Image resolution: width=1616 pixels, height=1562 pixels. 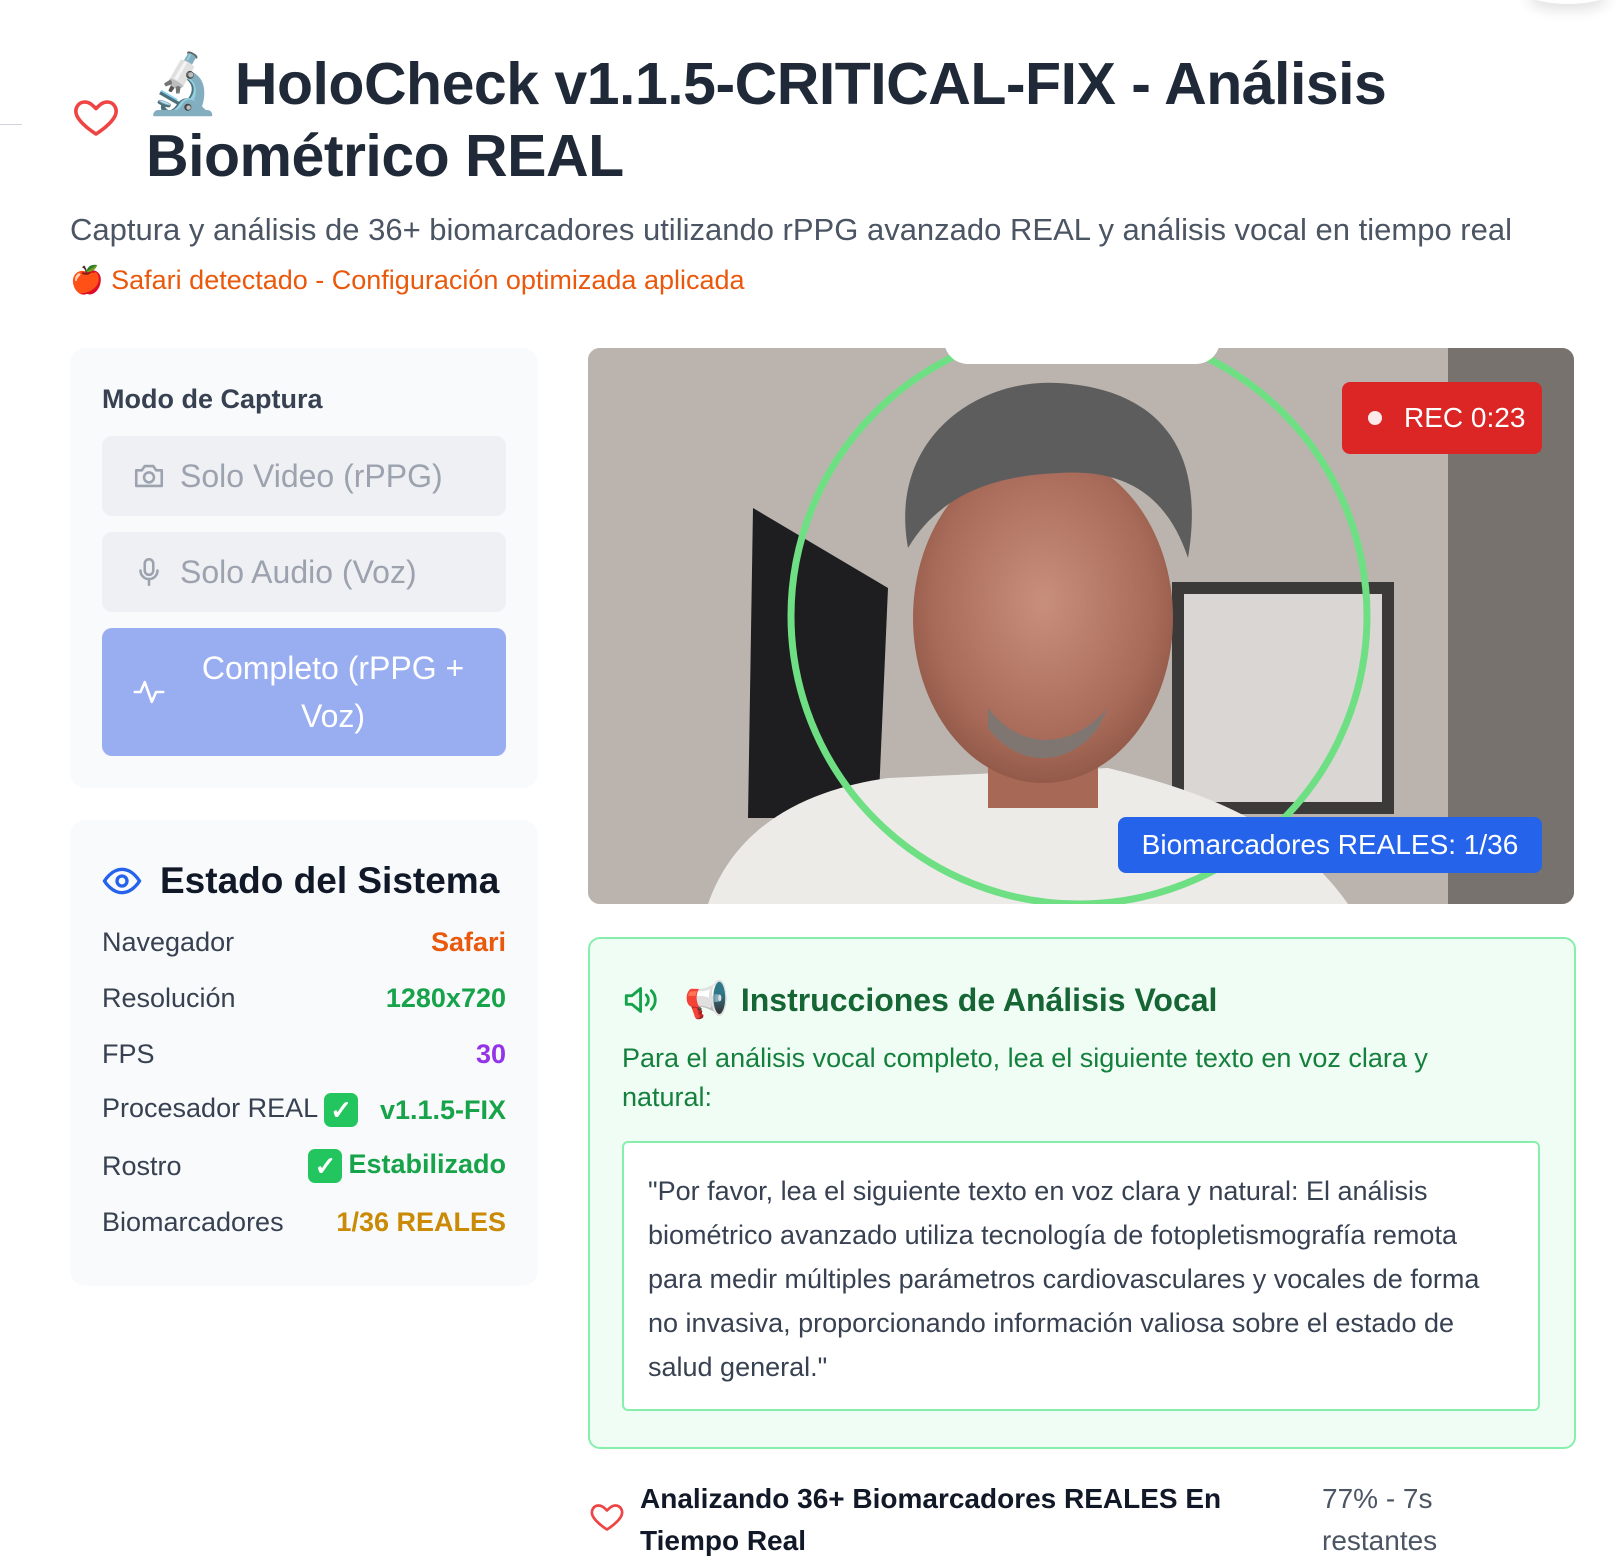 I want to click on divider, so click(x=11, y=124).